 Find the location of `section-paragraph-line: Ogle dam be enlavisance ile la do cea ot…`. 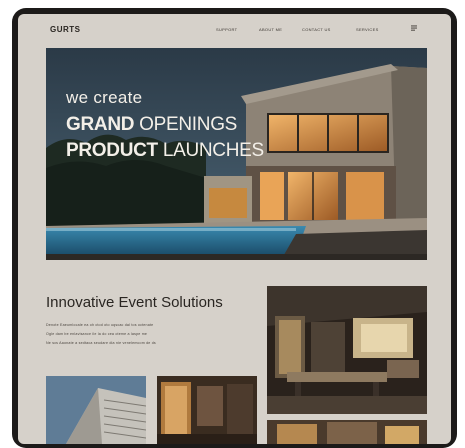

section-paragraph-line: Ogle dam be enlavisance ile la do cea ot… is located at coordinates (97, 334).